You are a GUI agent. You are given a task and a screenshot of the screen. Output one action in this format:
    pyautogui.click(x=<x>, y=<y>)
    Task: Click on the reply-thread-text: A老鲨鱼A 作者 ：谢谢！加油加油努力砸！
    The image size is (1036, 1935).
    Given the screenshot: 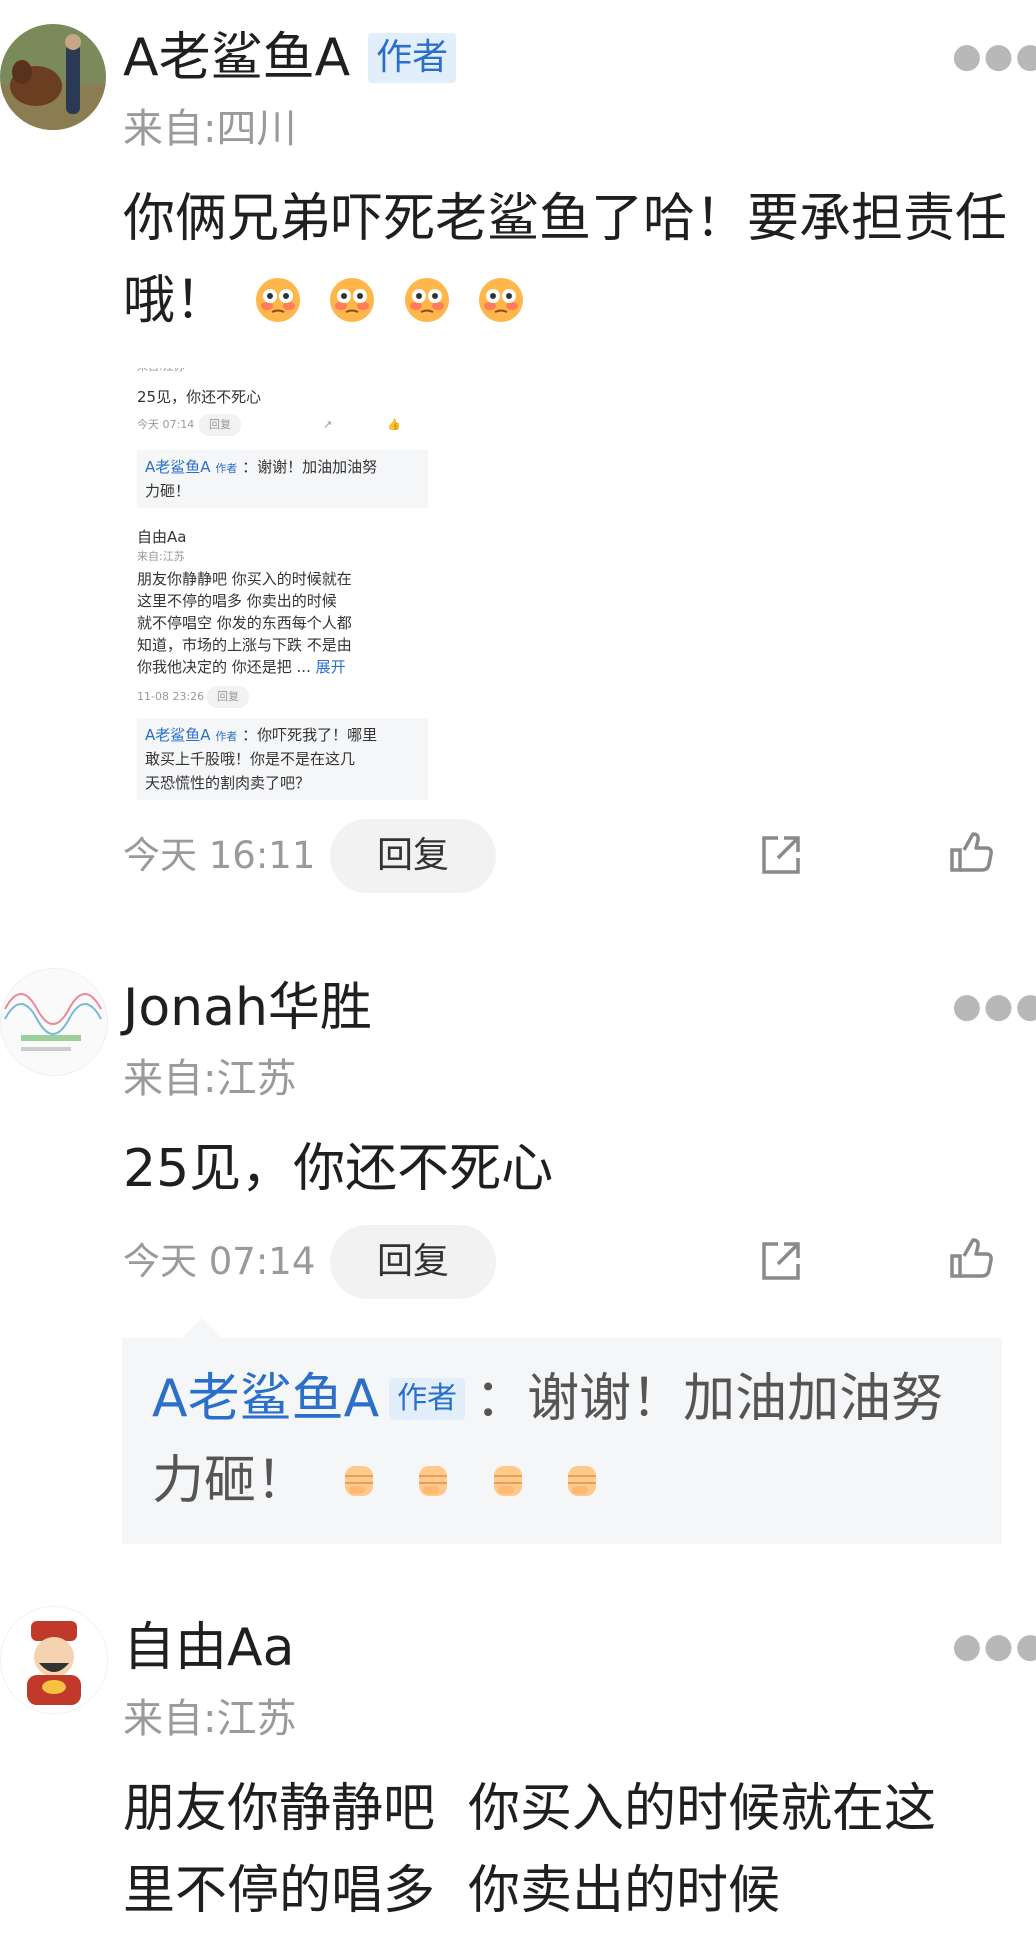 What is the action you would take?
    pyautogui.click(x=572, y=1440)
    